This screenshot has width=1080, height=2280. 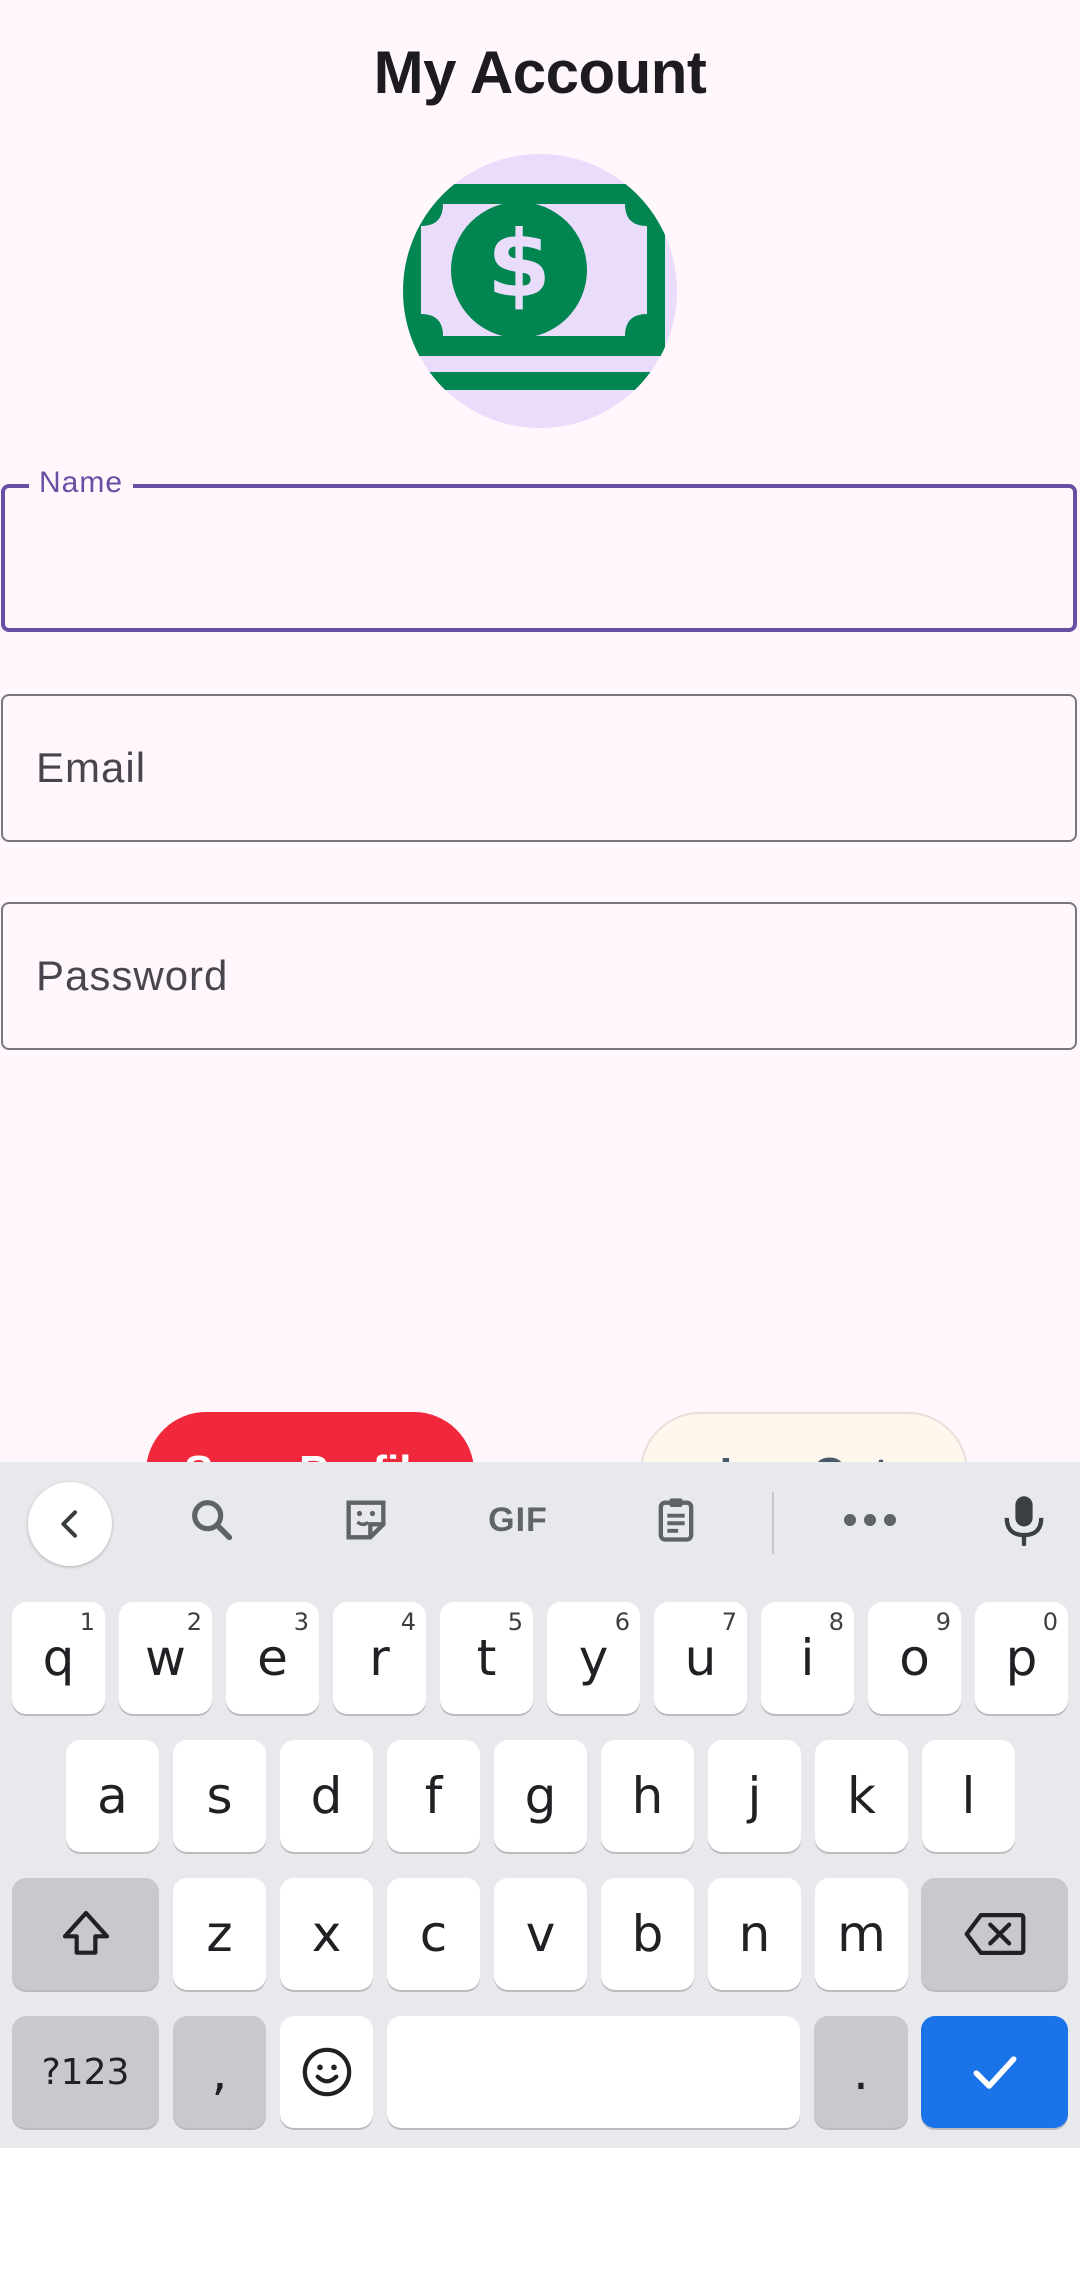 I want to click on key-b: b, so click(x=647, y=1934).